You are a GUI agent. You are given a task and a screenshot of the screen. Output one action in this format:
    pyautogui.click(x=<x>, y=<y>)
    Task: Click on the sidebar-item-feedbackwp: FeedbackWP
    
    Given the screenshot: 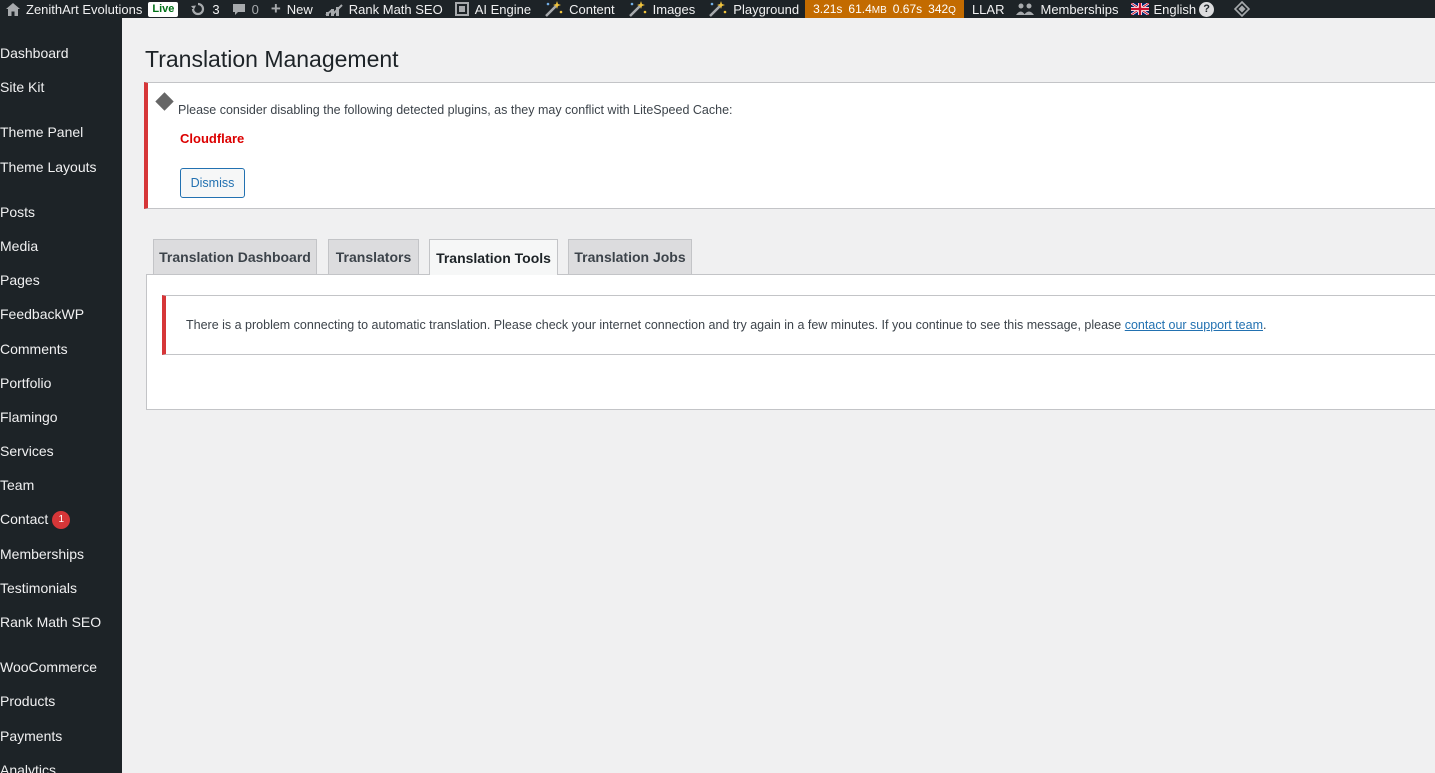 What is the action you would take?
    pyautogui.click(x=61, y=314)
    